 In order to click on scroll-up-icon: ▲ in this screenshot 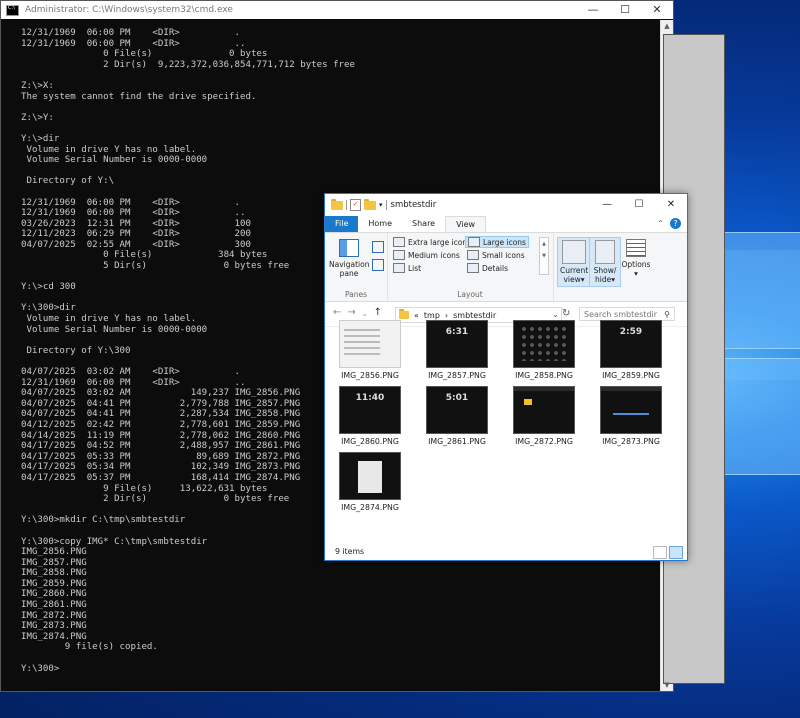, I will do `click(667, 26)`.